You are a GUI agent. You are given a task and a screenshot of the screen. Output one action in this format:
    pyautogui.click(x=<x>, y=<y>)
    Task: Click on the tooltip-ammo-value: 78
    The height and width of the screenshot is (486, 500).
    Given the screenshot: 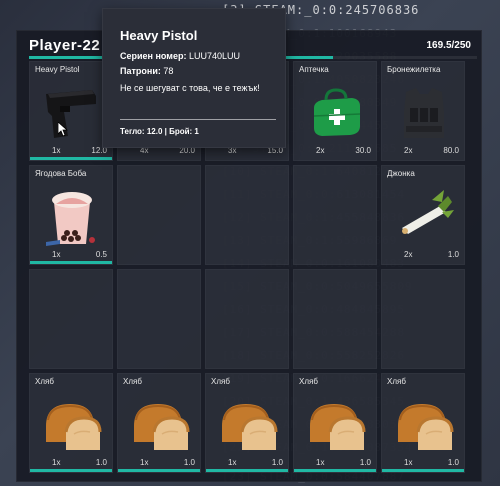 What is the action you would take?
    pyautogui.click(x=168, y=71)
    